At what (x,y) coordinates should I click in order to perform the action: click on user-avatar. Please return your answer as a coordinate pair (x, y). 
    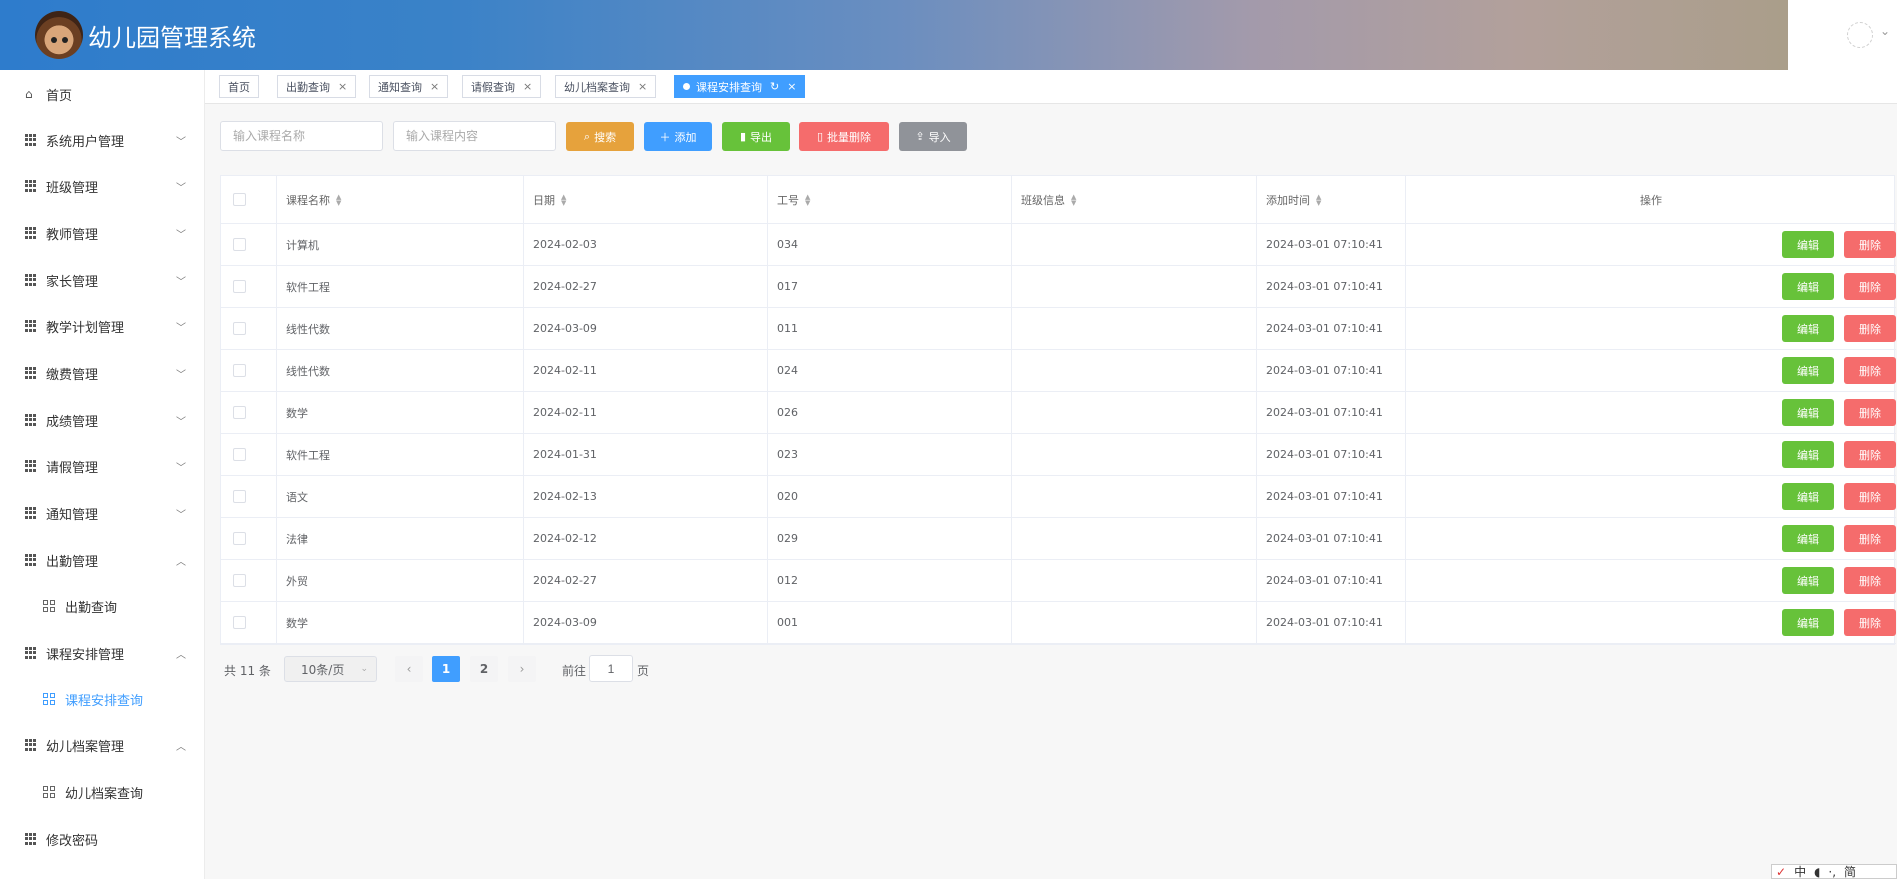
    Looking at the image, I should click on (1860, 35).